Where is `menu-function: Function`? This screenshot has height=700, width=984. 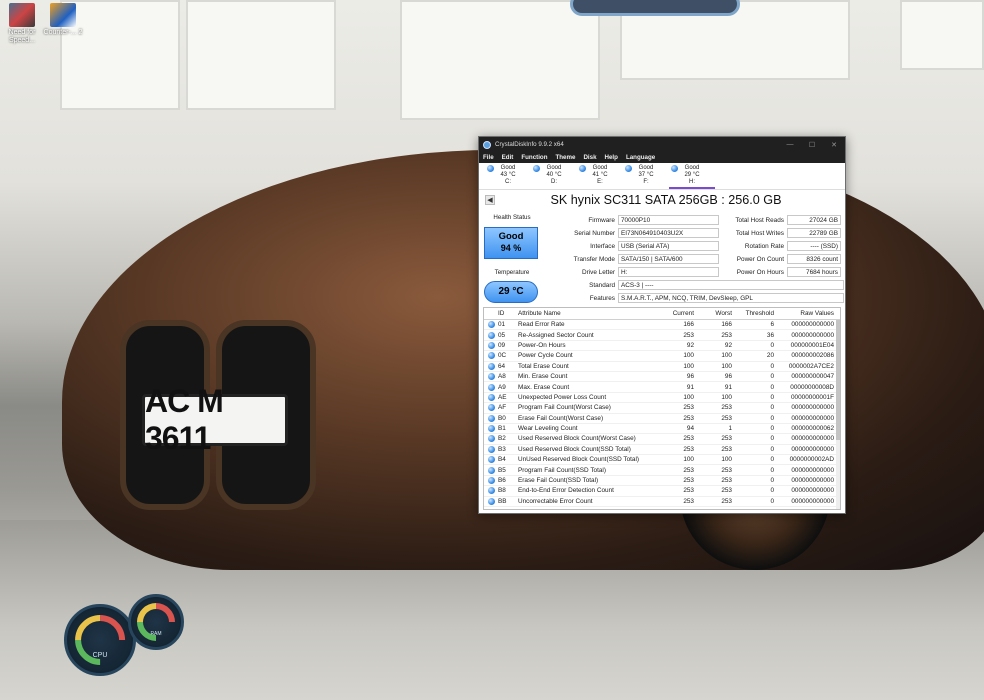 menu-function: Function is located at coordinates (534, 157).